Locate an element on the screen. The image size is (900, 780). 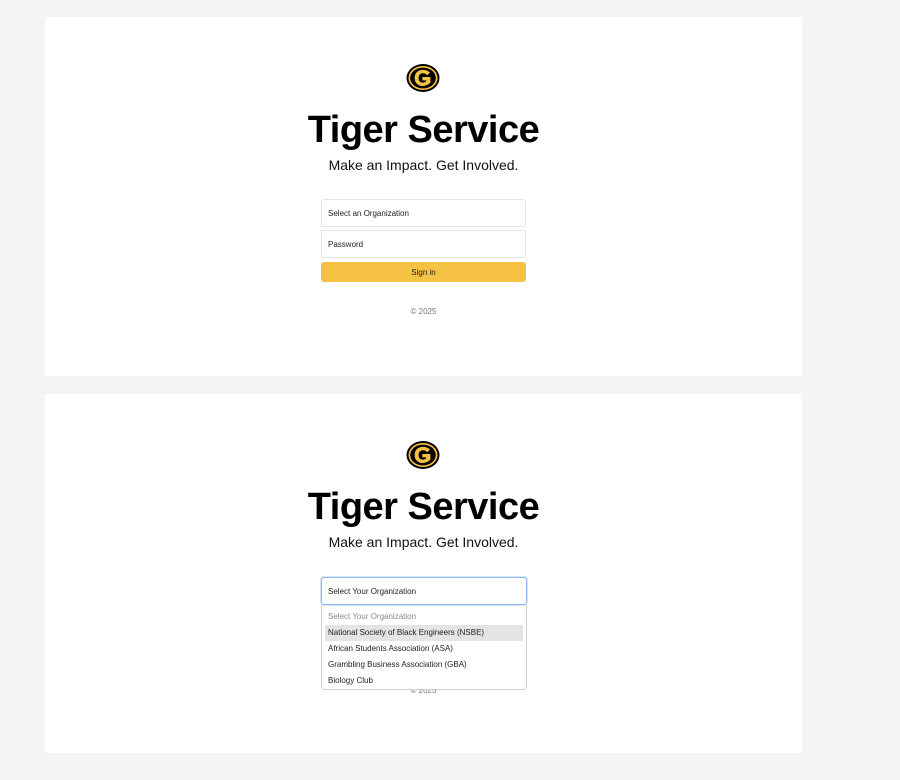
organization-select-value: Select Your Organization is located at coordinates (372, 591).